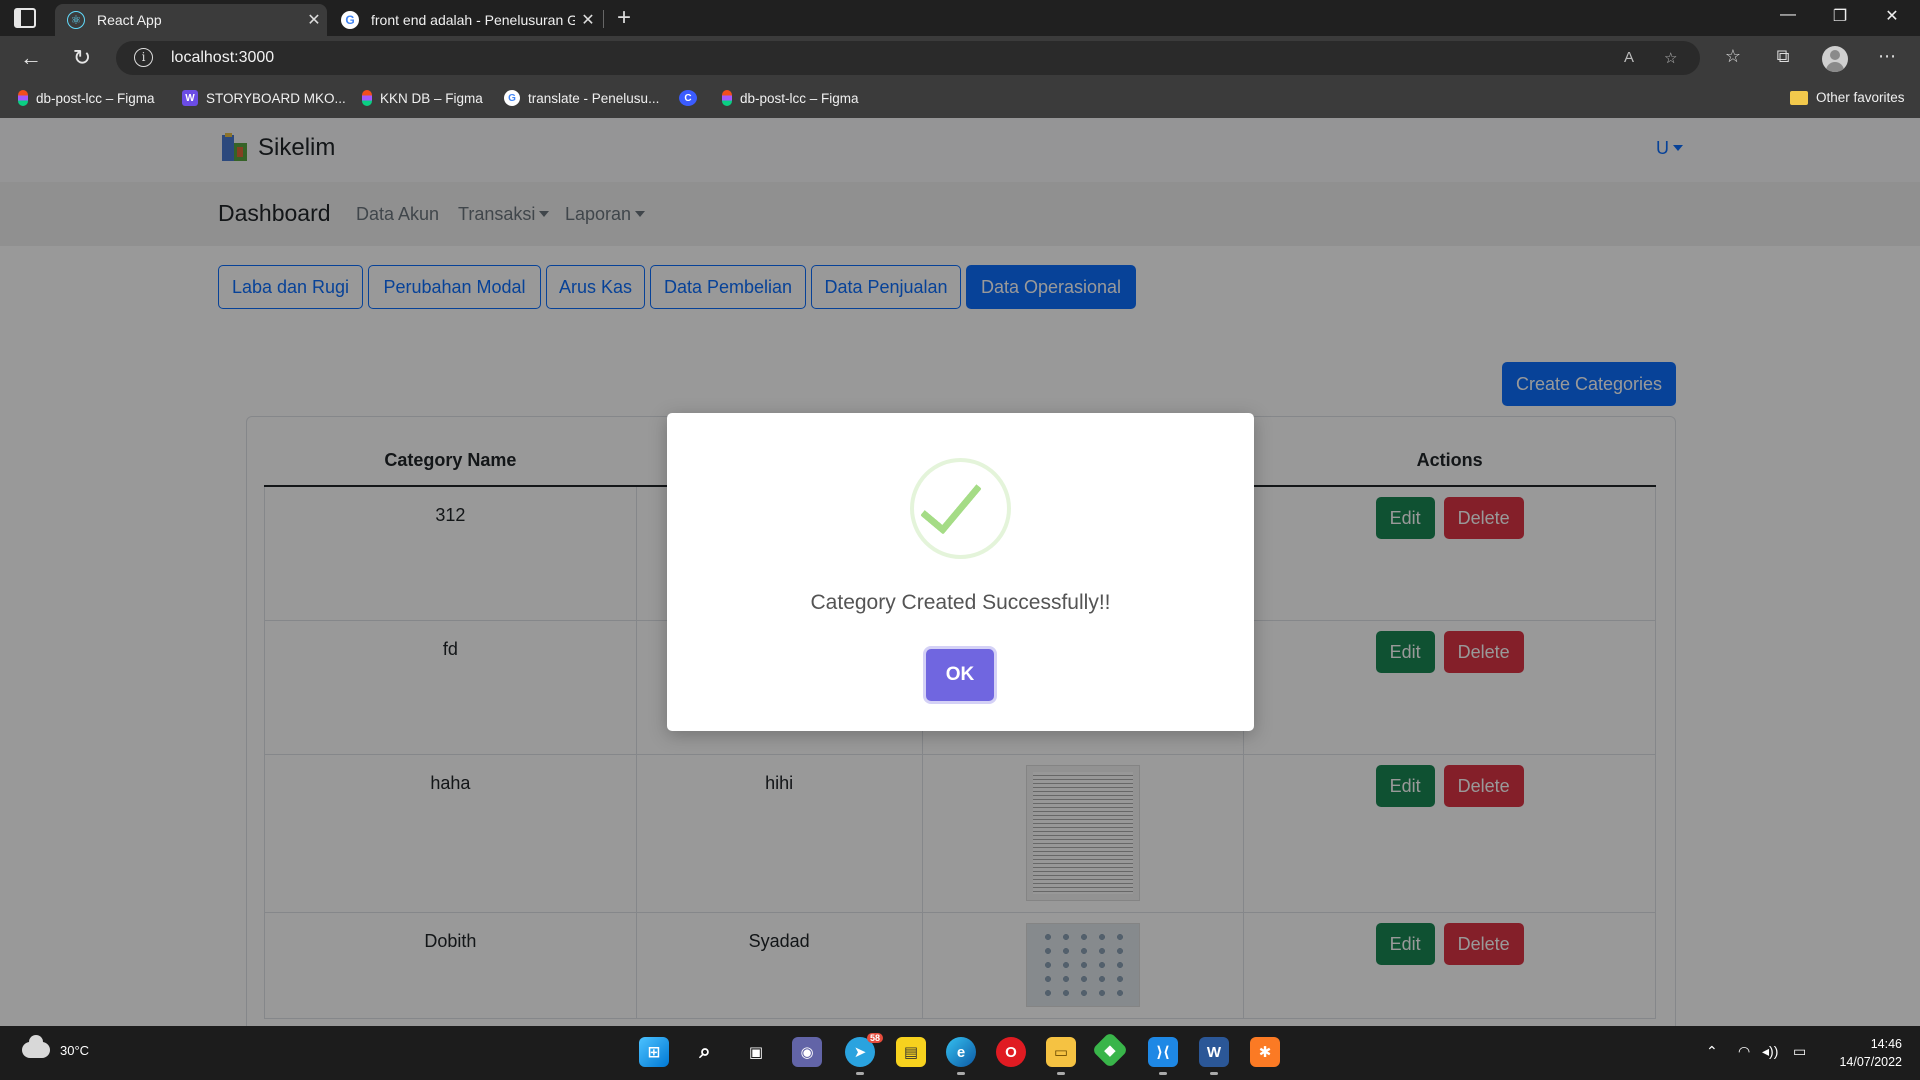  Describe the element at coordinates (1840, 16) in the screenshot. I see `restore-icon: ❐` at that location.